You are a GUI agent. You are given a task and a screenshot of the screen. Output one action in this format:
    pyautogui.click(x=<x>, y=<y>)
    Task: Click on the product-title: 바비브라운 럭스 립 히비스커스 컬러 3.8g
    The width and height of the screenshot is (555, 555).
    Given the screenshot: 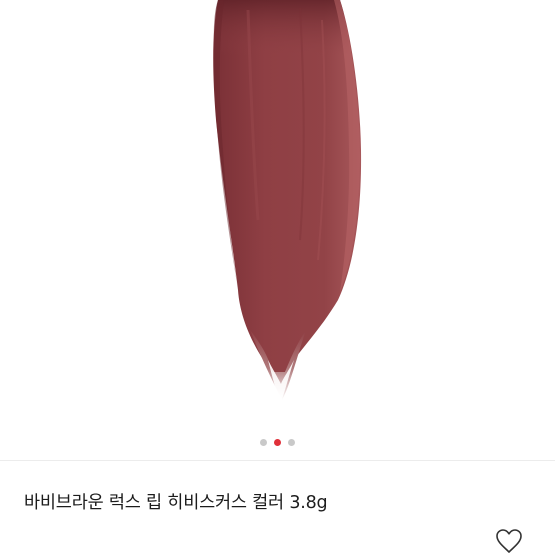 What is the action you would take?
    pyautogui.click(x=176, y=503)
    